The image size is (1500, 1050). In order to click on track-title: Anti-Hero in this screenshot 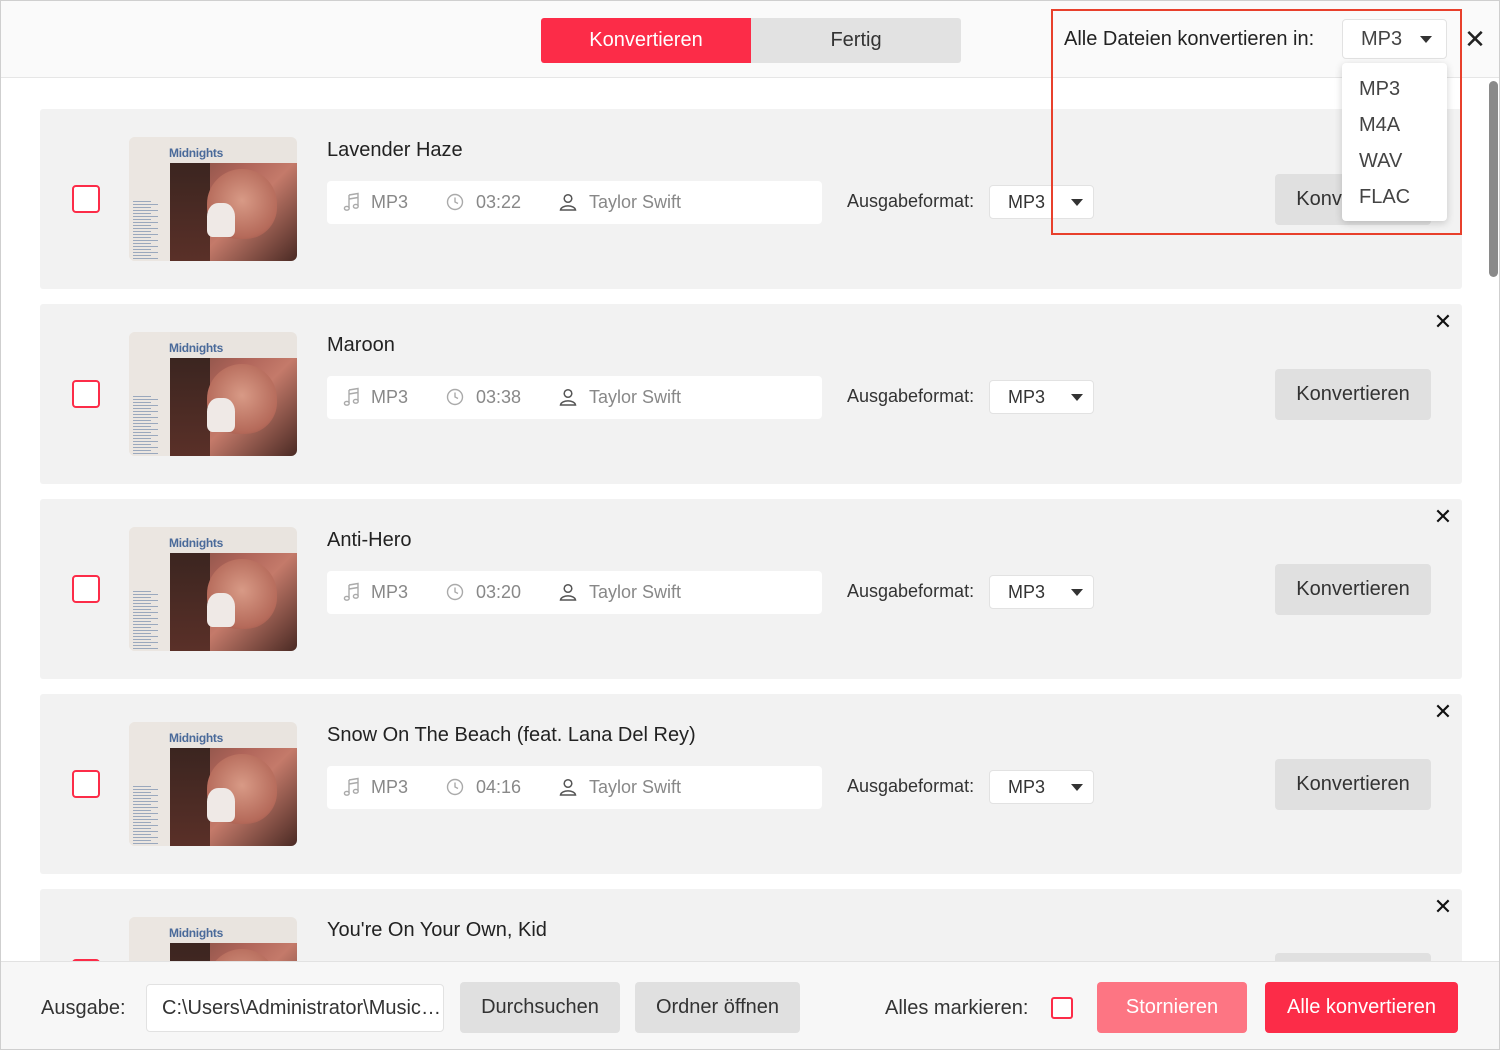, I will do `click(369, 540)`.